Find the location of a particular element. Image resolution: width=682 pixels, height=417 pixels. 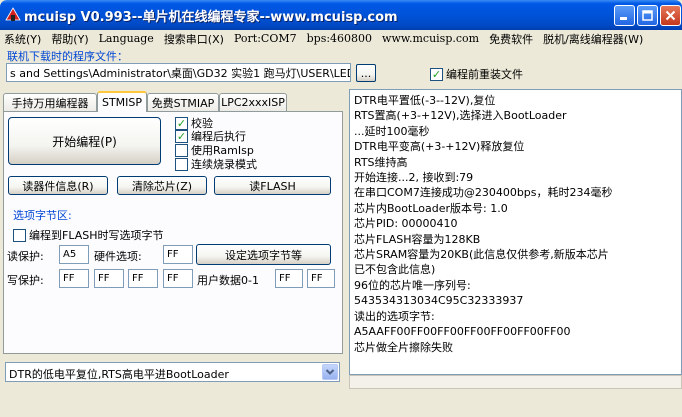

write-protect-field-1: FF is located at coordinates (109, 278).